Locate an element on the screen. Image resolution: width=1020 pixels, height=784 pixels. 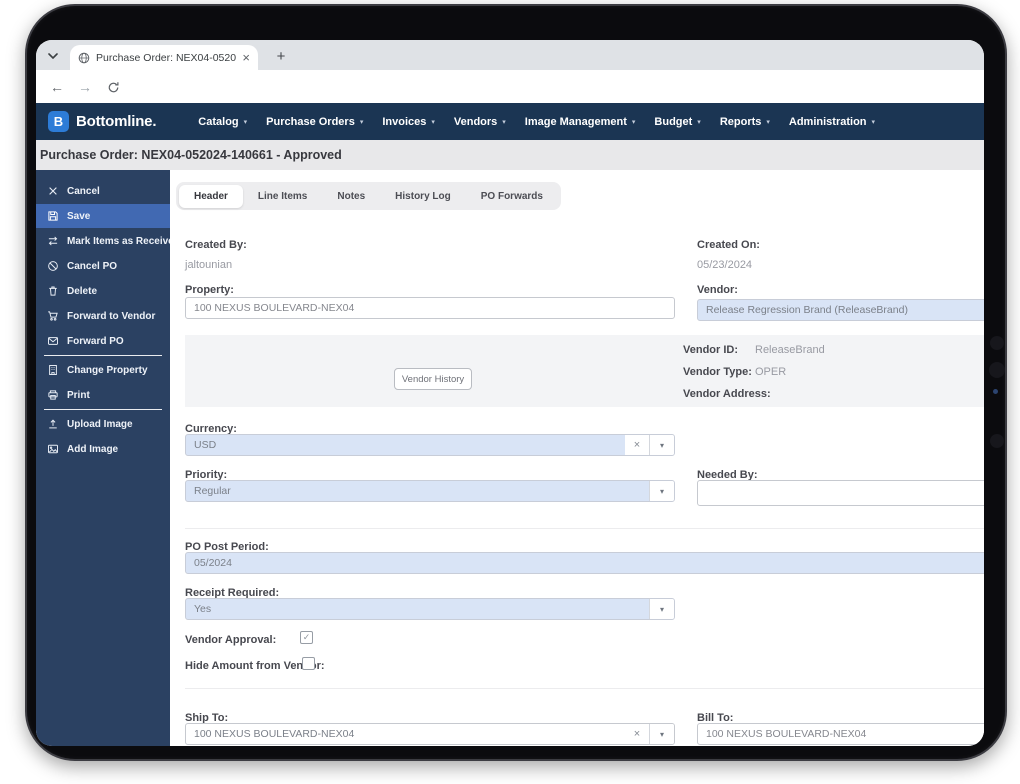
vendor-type-value: OPER is located at coordinates (771, 372).